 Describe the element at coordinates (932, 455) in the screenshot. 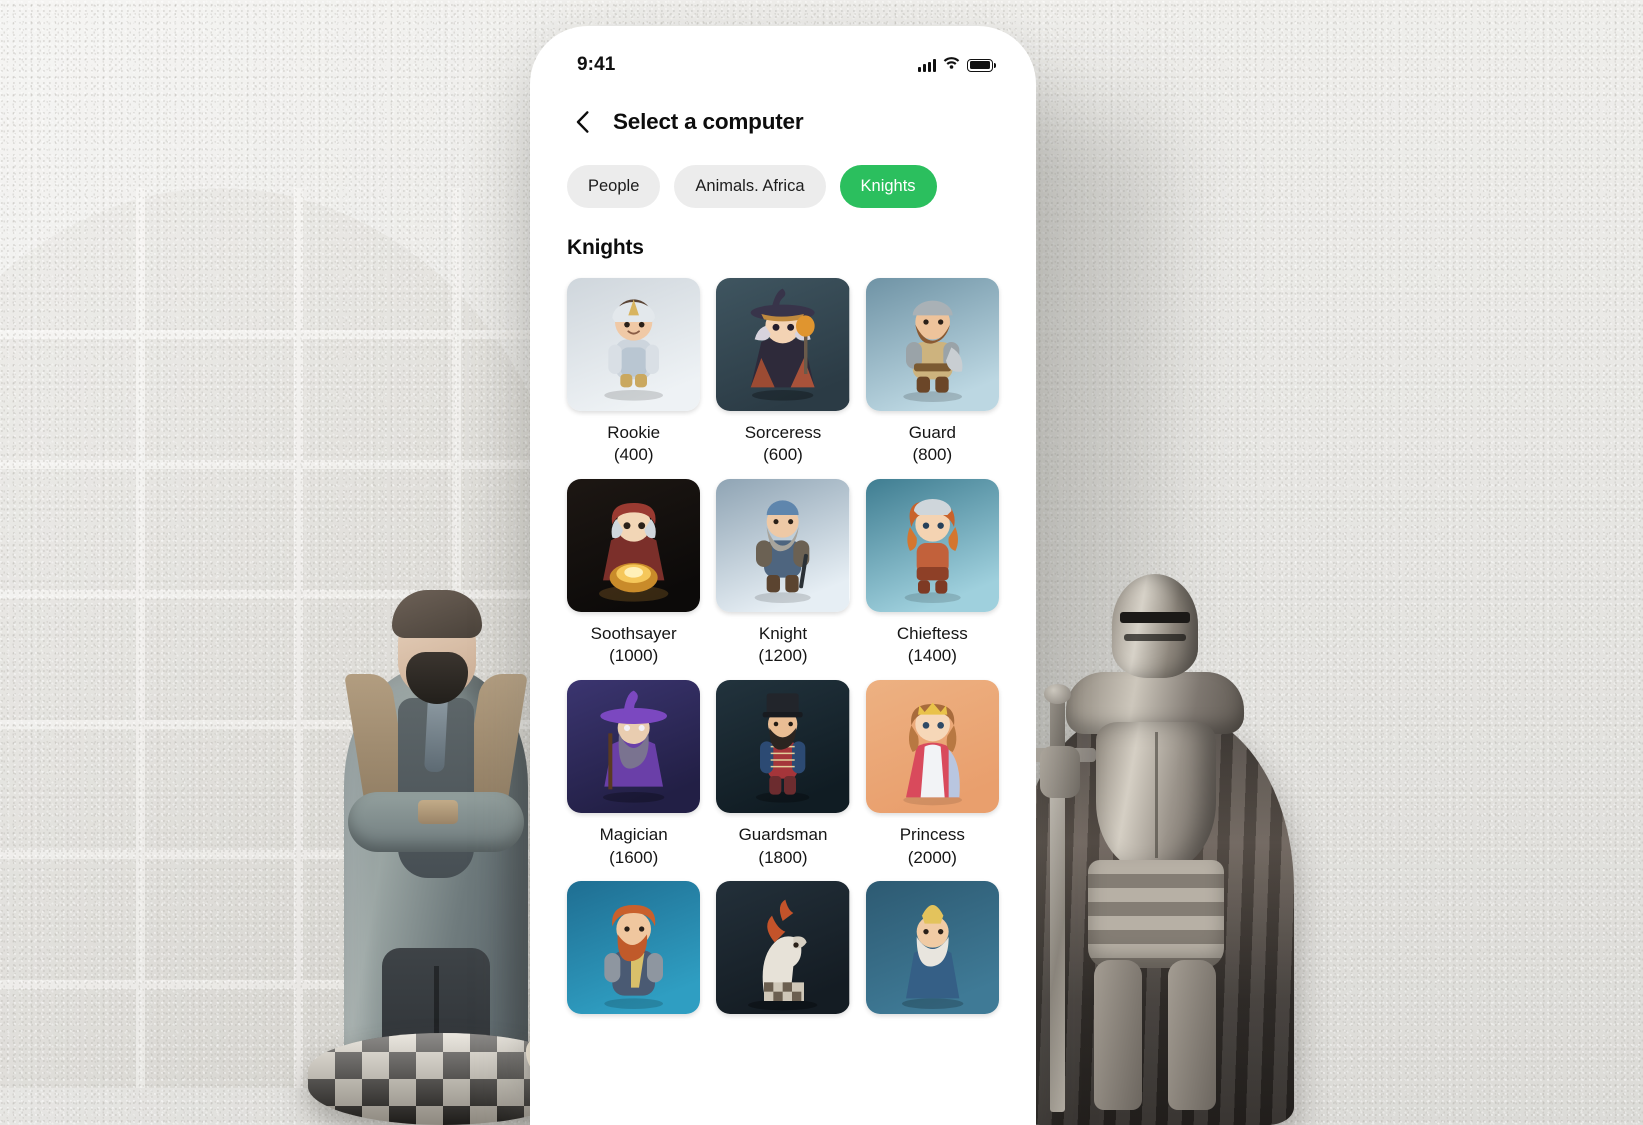

I see `character-score: (800)` at that location.